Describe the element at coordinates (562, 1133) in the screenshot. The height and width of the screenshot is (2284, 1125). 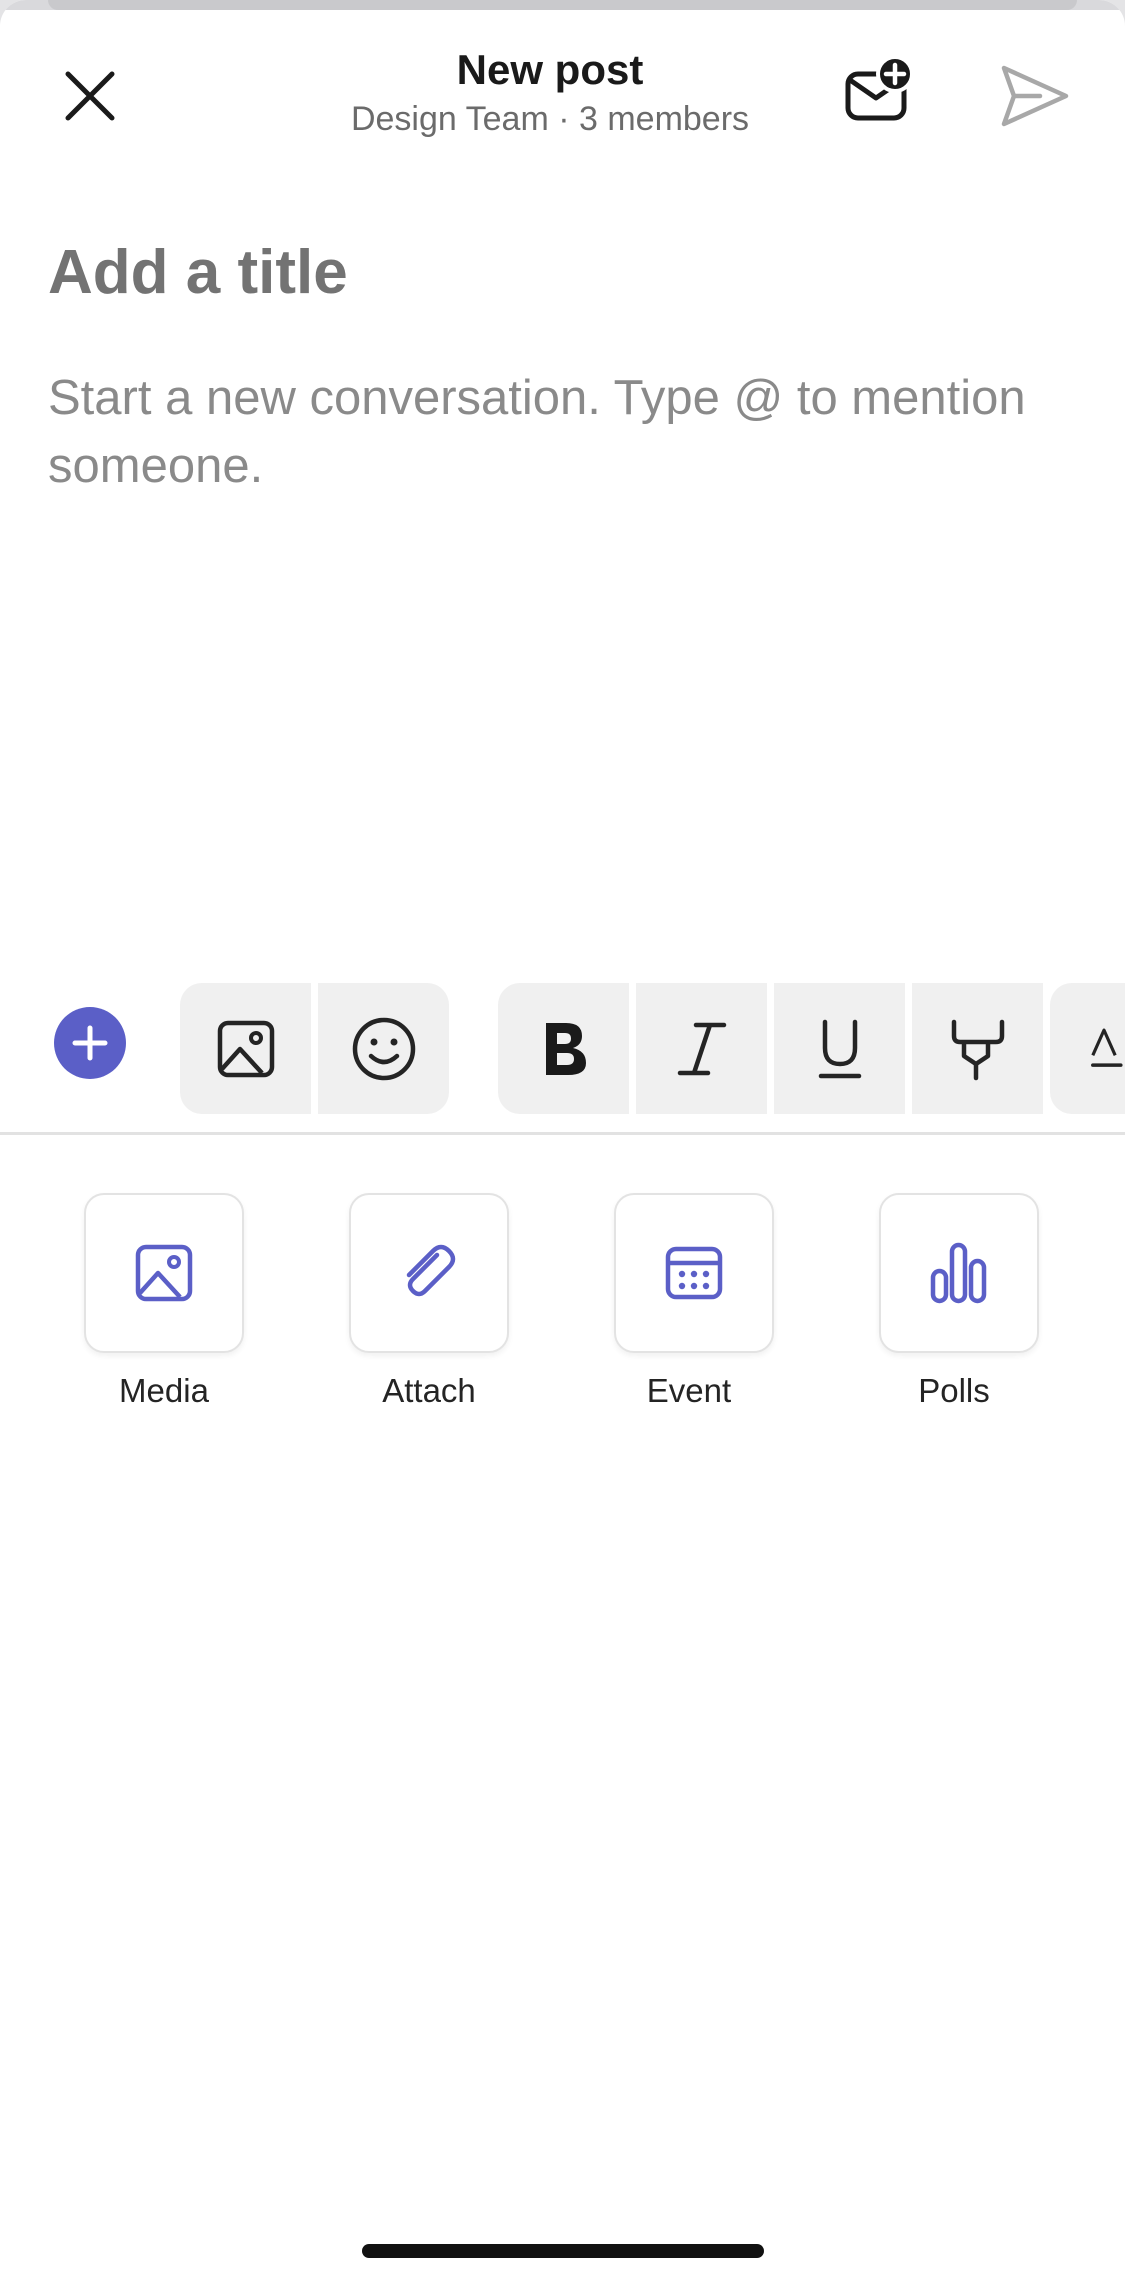
I see `toolbar-divider` at that location.